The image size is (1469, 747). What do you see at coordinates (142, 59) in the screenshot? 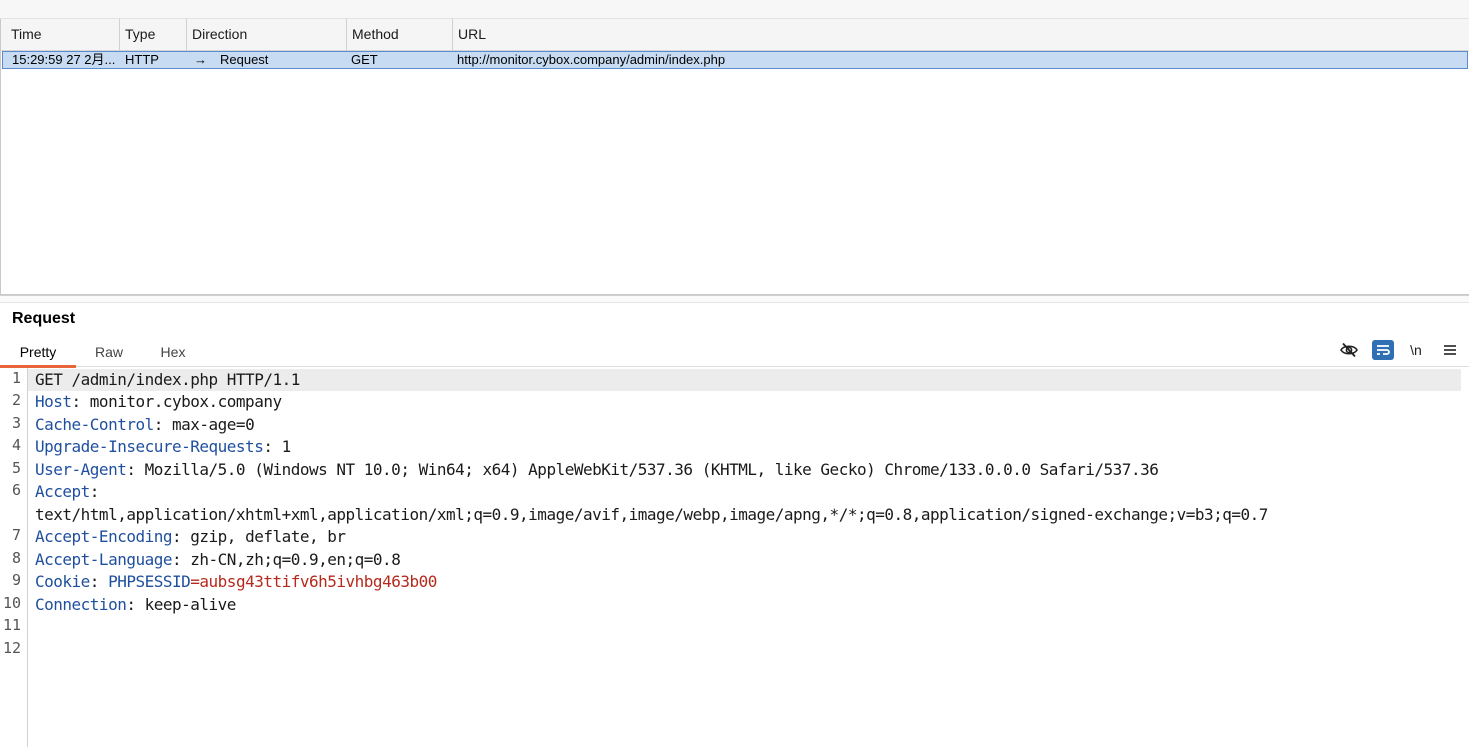
I see `row-type: HTTP` at bounding box center [142, 59].